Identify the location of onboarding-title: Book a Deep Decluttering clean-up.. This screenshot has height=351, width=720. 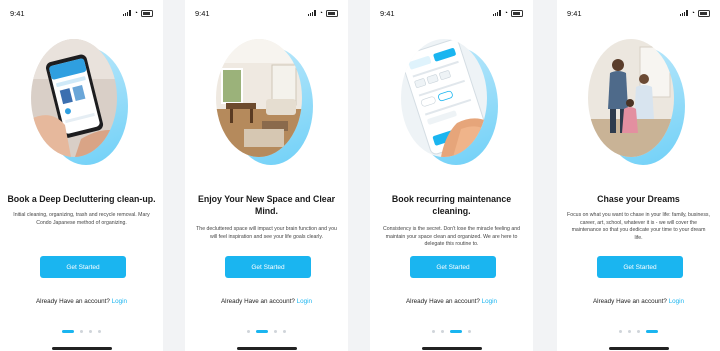
(81, 199).